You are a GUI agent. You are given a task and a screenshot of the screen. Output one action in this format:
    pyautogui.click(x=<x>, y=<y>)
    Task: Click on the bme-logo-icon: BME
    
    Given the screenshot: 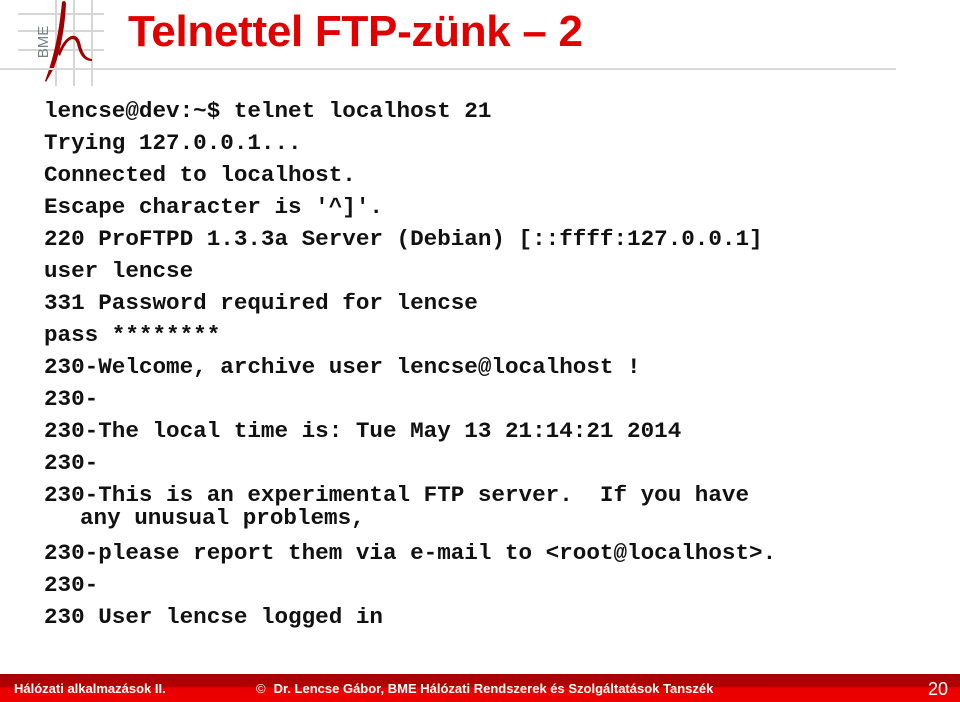 What is the action you would take?
    pyautogui.click(x=61, y=43)
    